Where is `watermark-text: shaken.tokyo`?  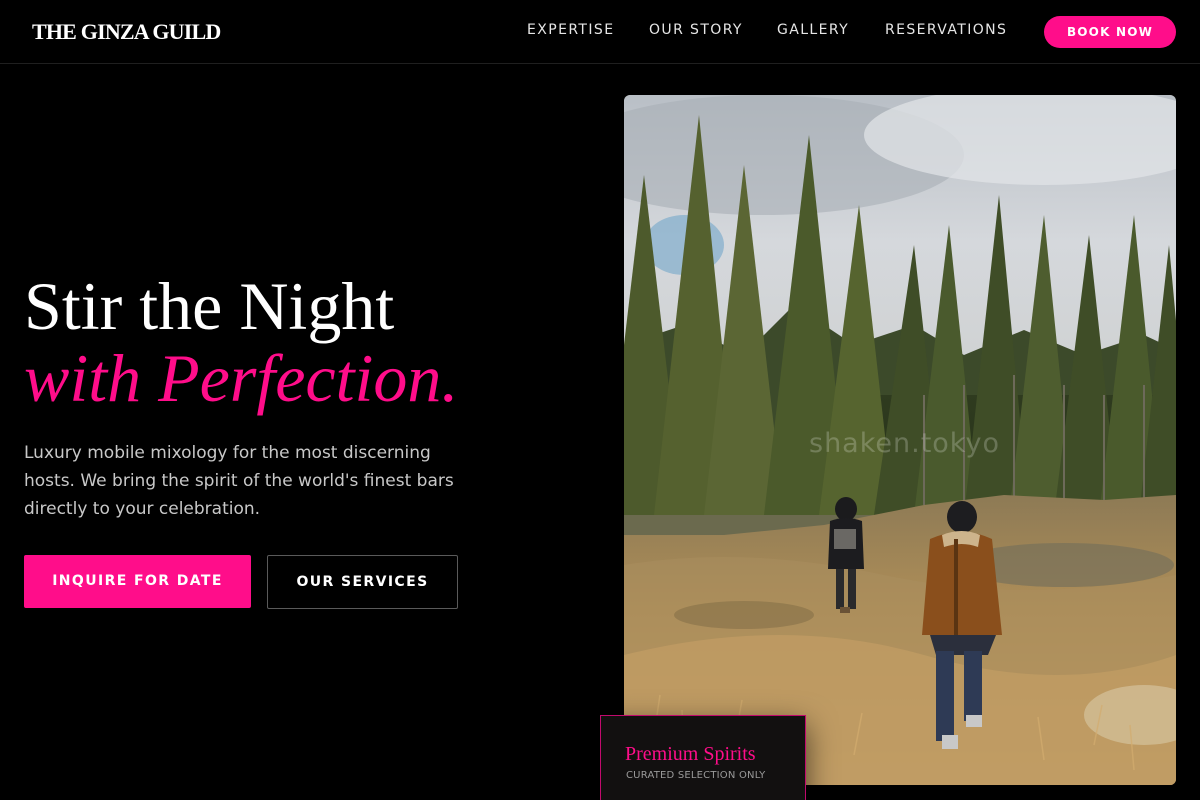
watermark-text: shaken.tokyo is located at coordinates (904, 443).